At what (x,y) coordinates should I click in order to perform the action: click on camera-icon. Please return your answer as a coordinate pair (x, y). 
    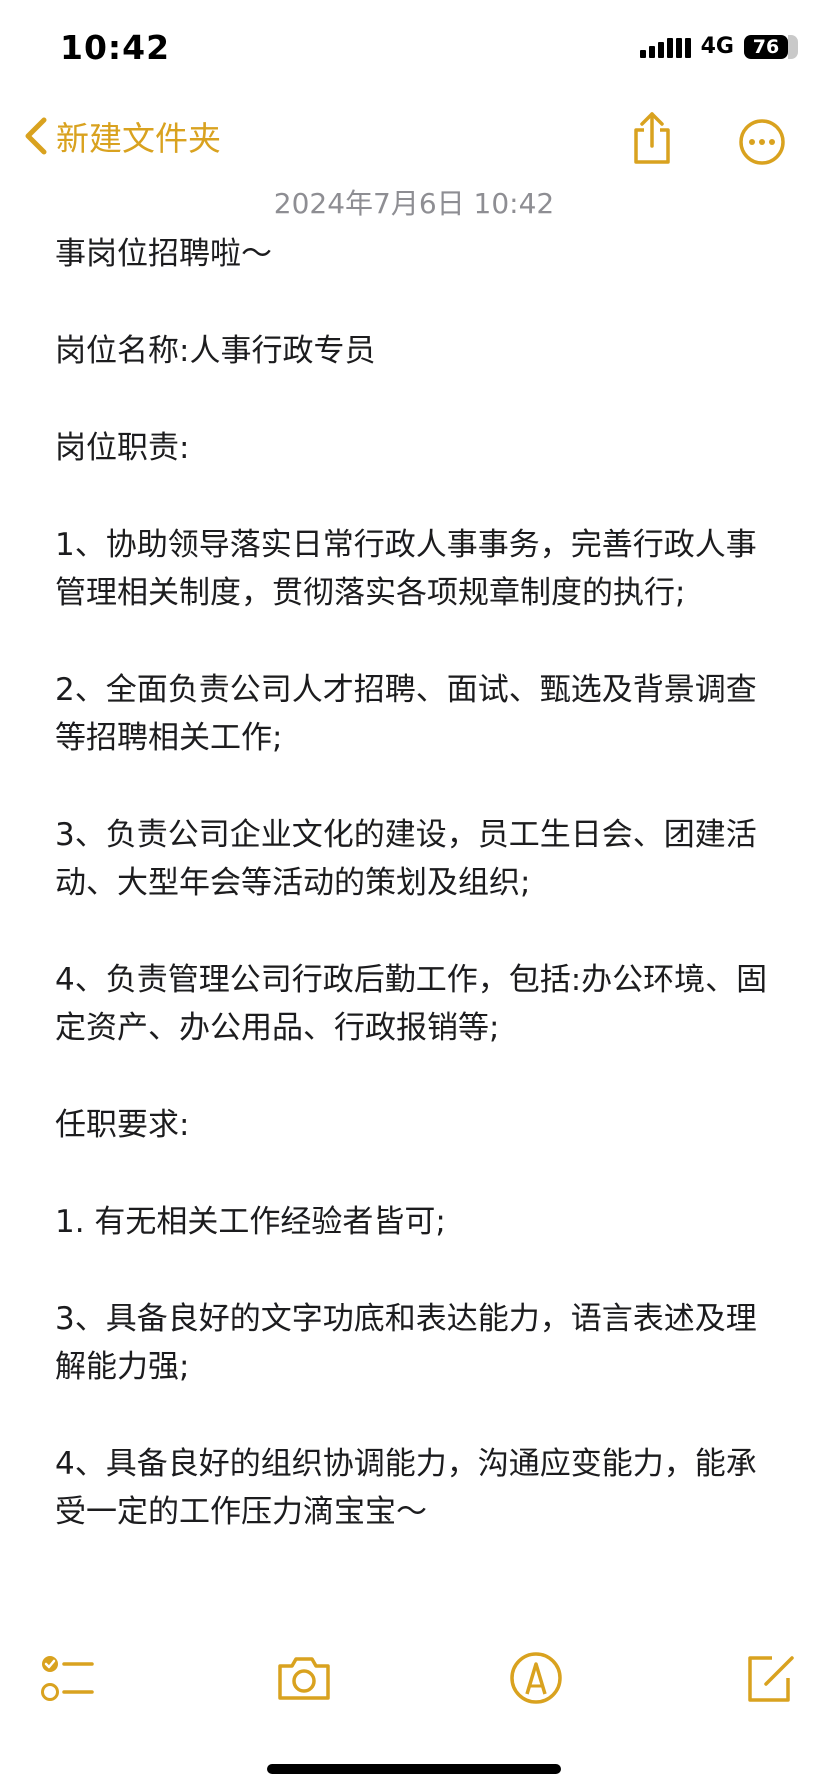
    Looking at the image, I should click on (304, 1678).